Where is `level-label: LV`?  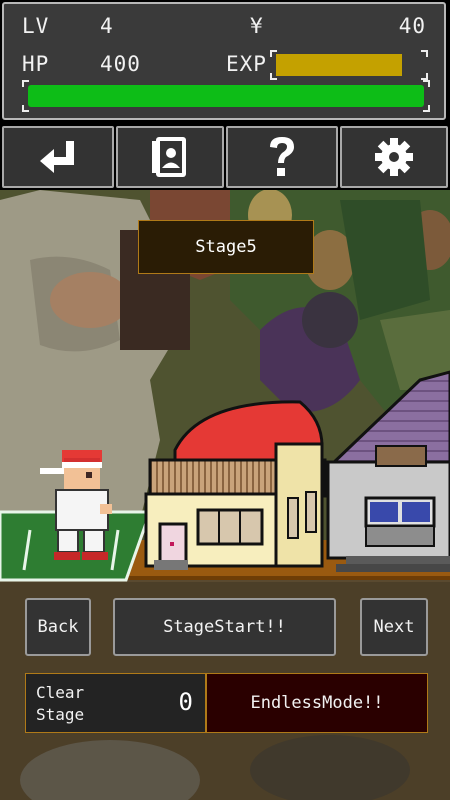
level-label: LV is located at coordinates (36, 26).